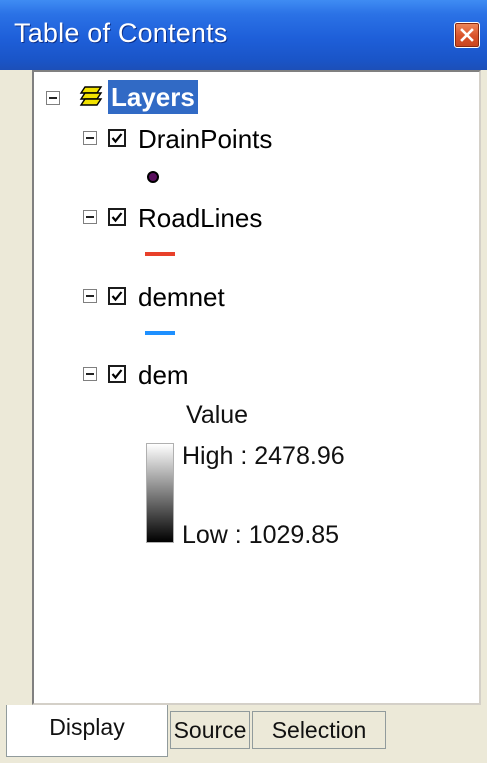 The width and height of the screenshot is (487, 763). I want to click on dem-high-label: High : 2478.96, so click(263, 456).